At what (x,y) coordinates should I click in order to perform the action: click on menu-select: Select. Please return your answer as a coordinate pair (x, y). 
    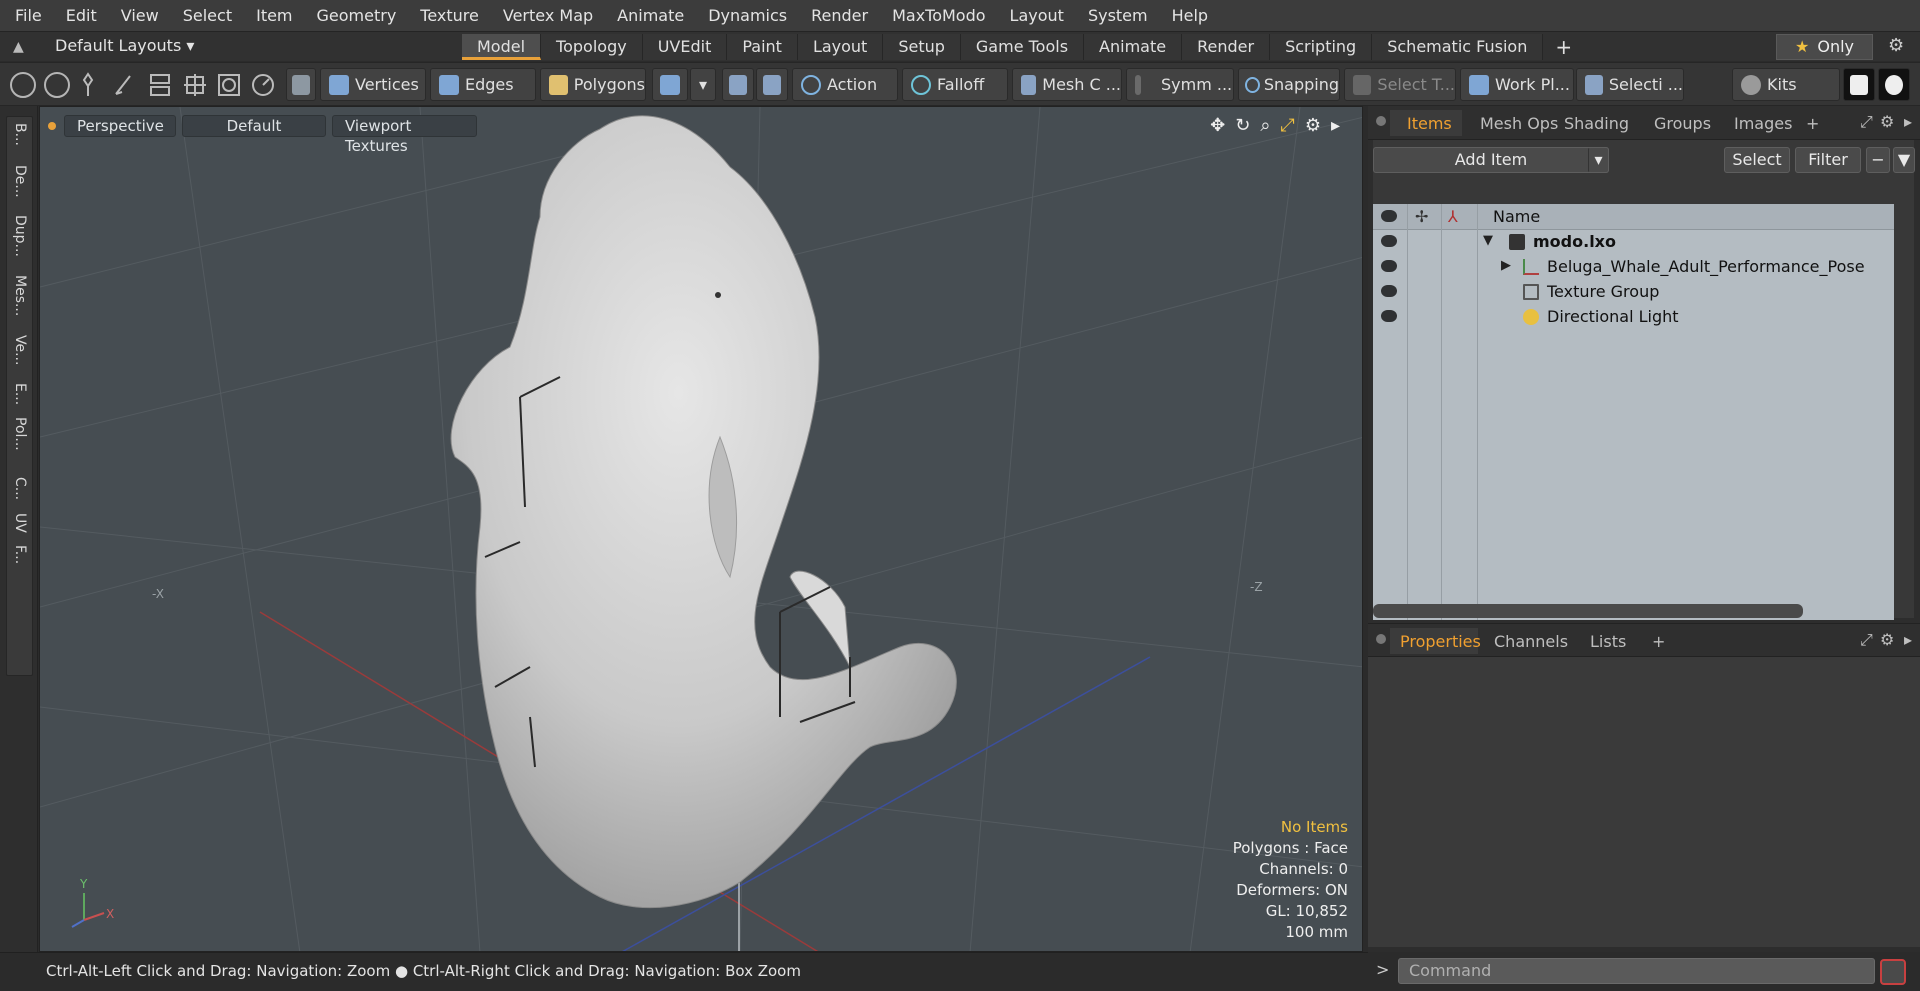
    Looking at the image, I should click on (207, 15).